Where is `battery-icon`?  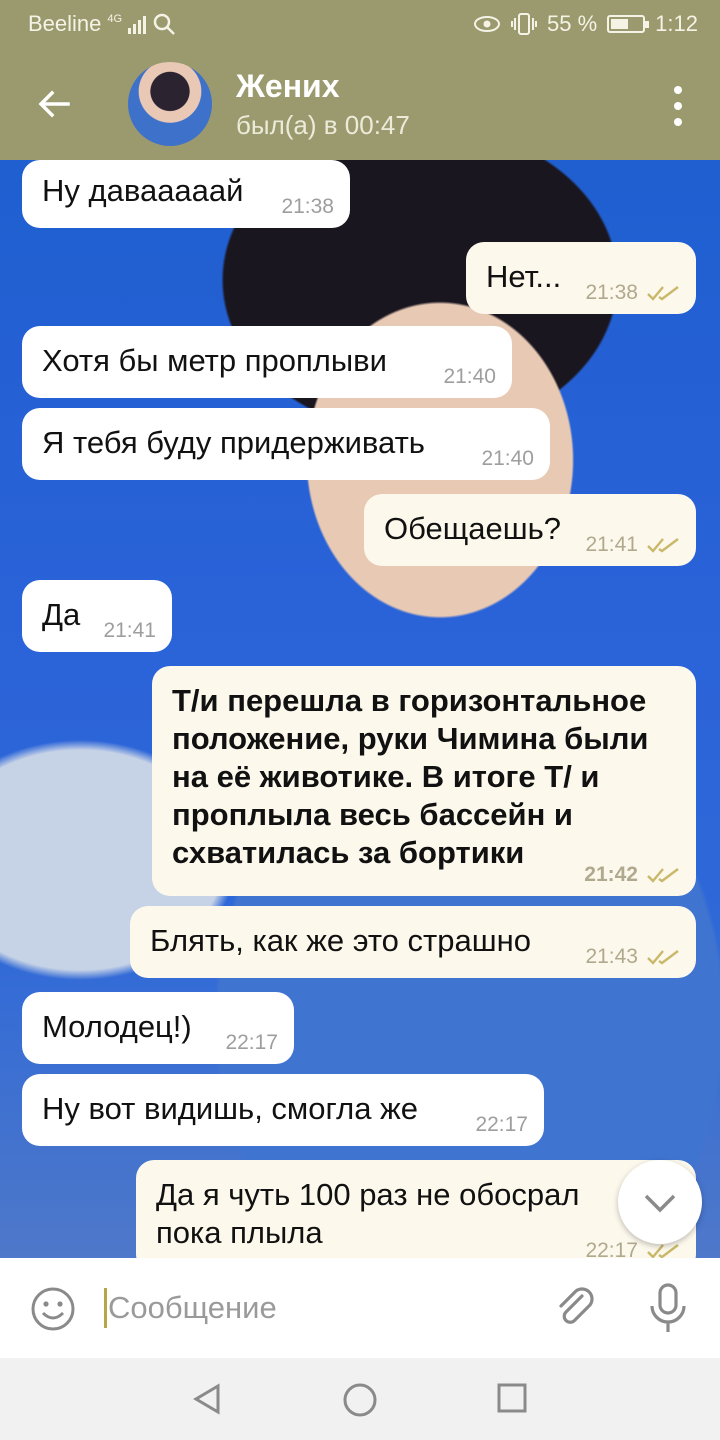
battery-icon is located at coordinates (628, 24).